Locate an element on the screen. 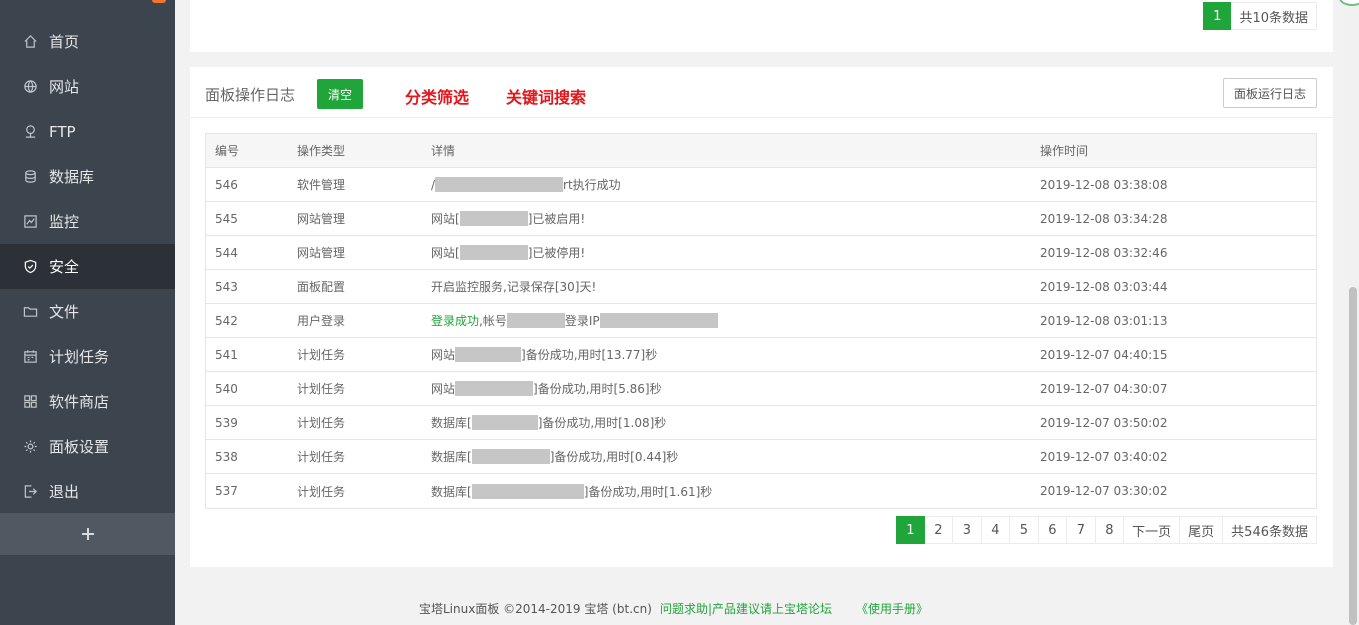  forum-link: 问题求助|产品建议请上宝塔论坛 is located at coordinates (746, 608).